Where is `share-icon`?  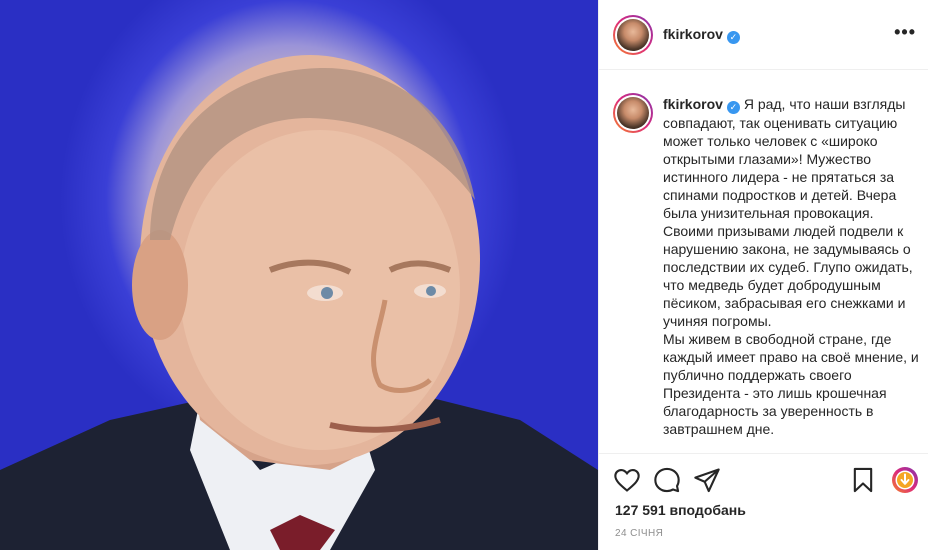 share-icon is located at coordinates (707, 480).